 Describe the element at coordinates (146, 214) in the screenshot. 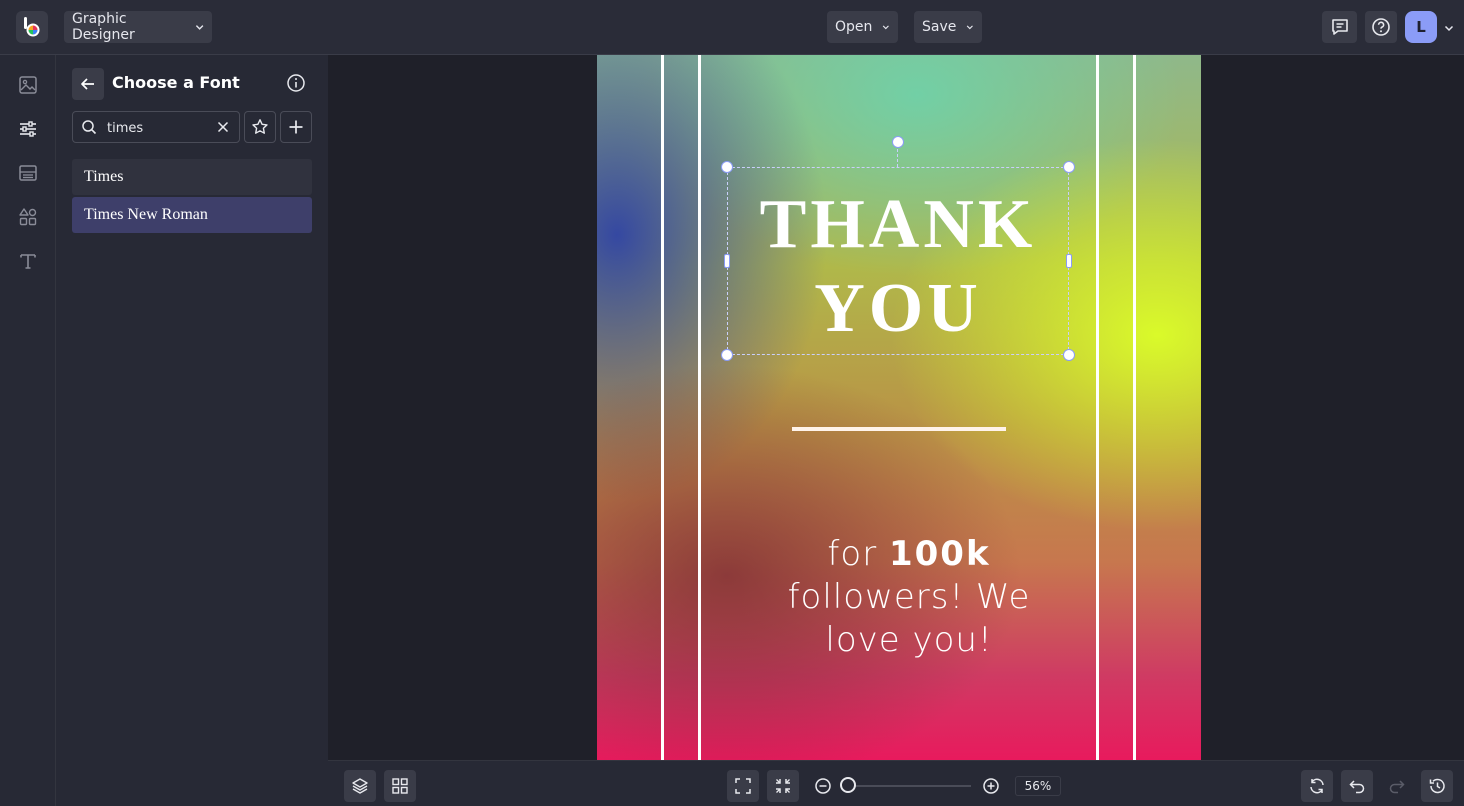

I see `font-option-label: Times New Roman` at that location.